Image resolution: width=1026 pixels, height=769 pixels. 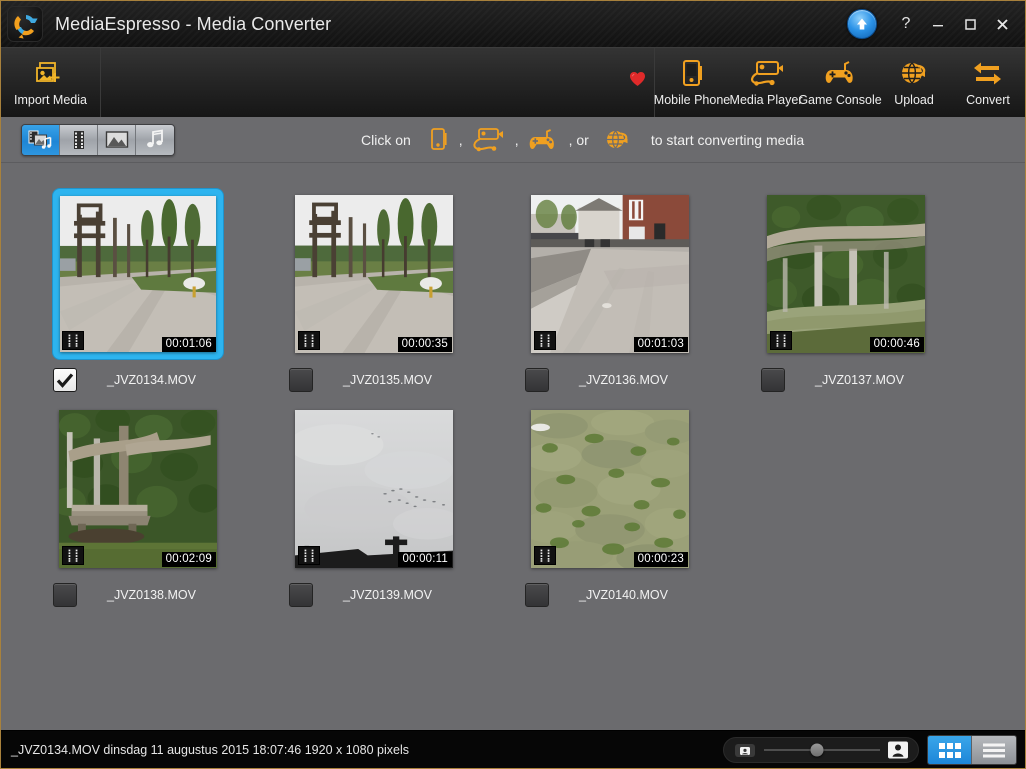 What do you see at coordinates (766, 100) in the screenshot?
I see `media-player-label: Media Player` at bounding box center [766, 100].